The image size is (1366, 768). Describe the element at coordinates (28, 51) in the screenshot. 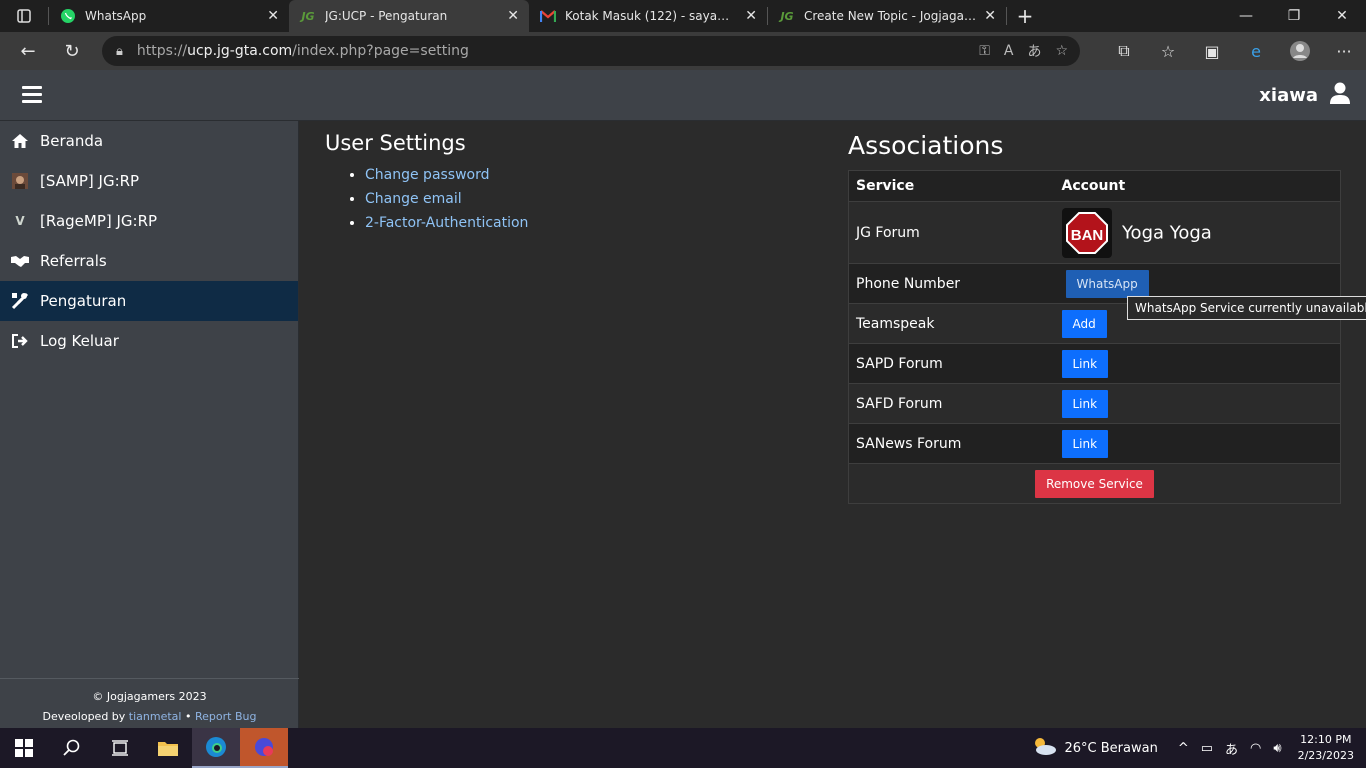

I see `back-icon: ←` at that location.